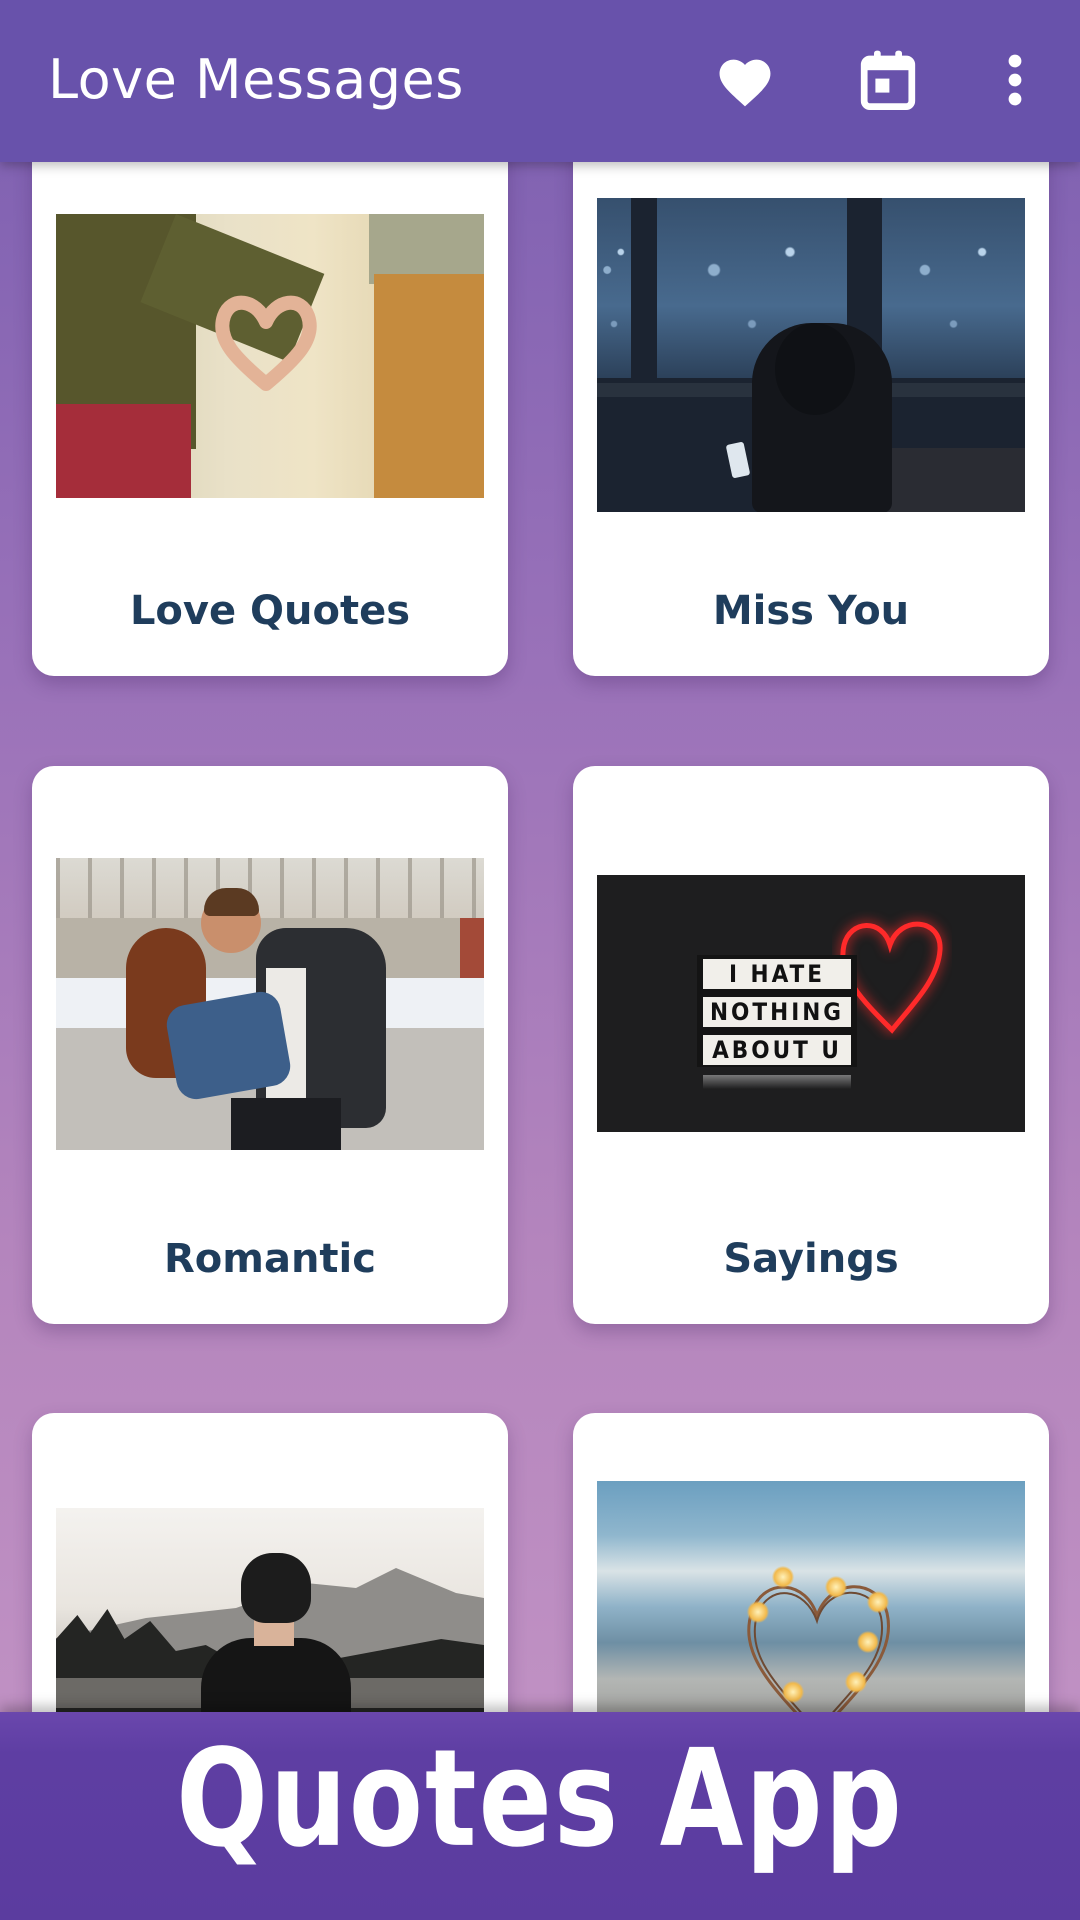  I want to click on lightbox-line: I HATE, so click(777, 974).